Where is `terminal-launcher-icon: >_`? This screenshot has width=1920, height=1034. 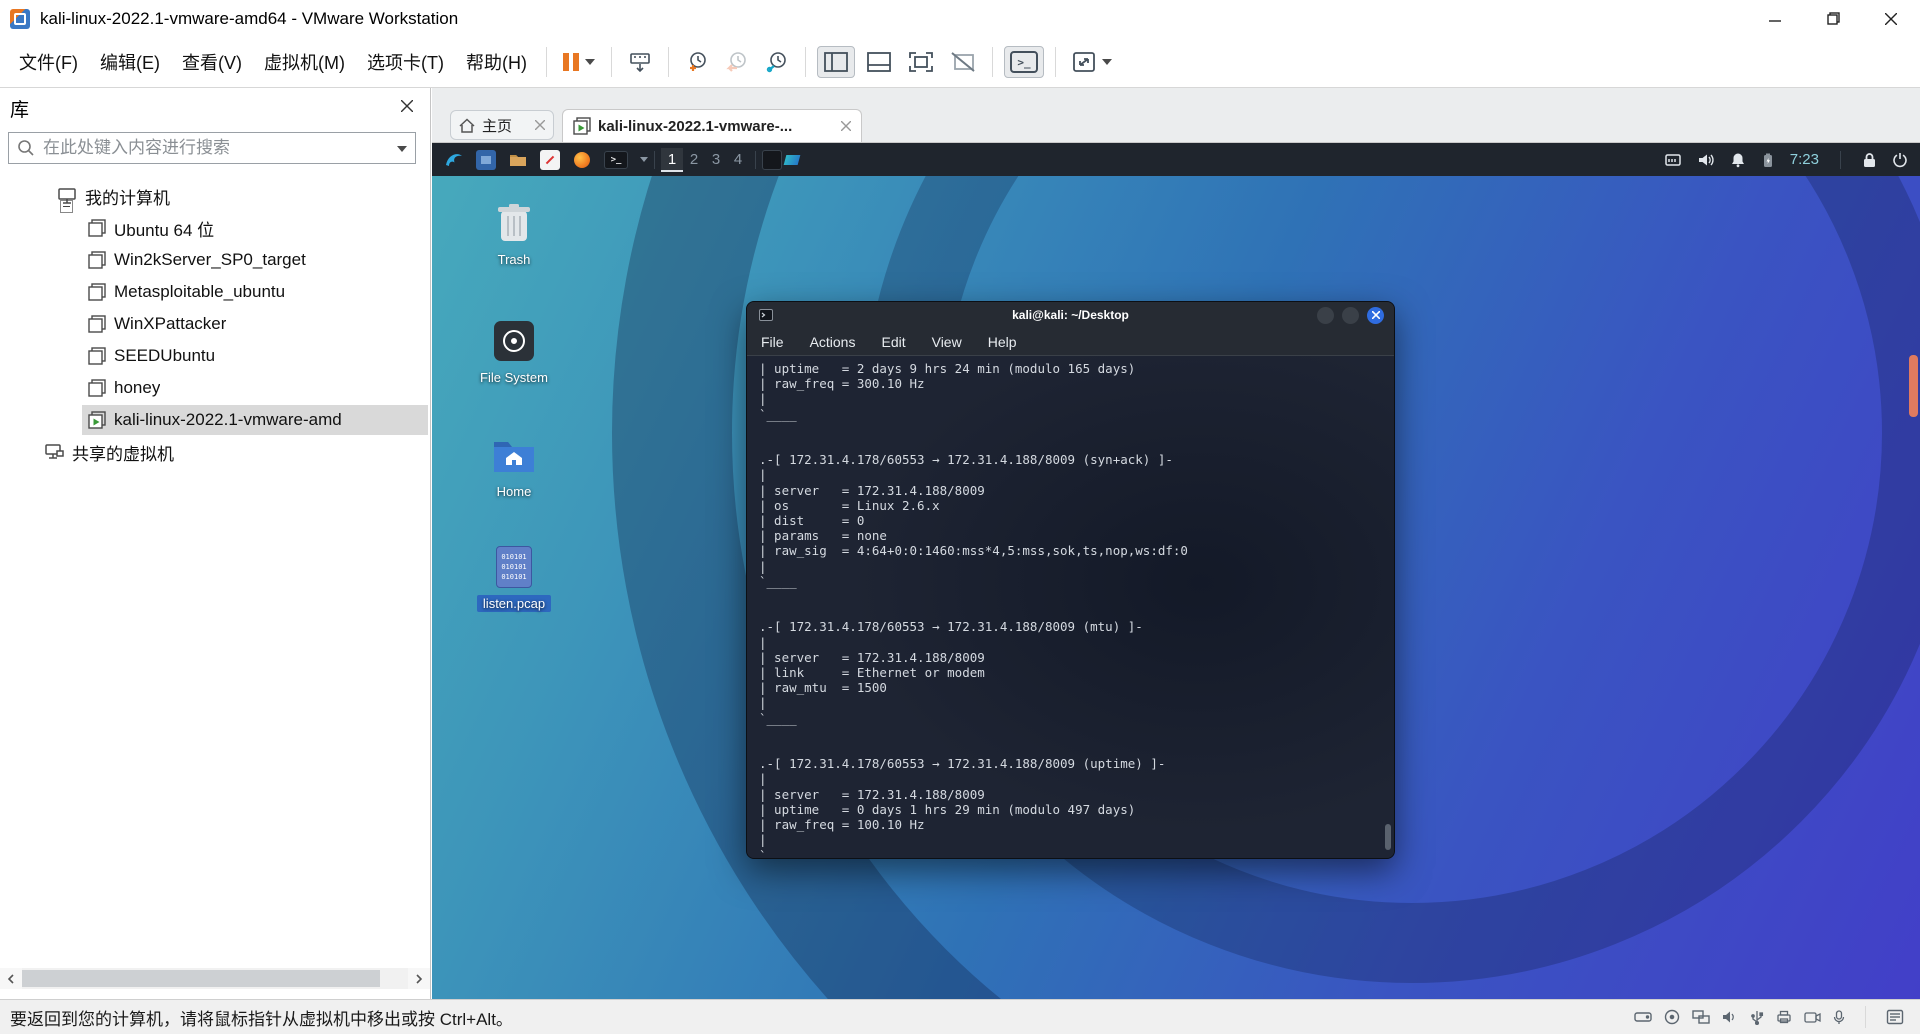 terminal-launcher-icon: >_ is located at coordinates (616, 159).